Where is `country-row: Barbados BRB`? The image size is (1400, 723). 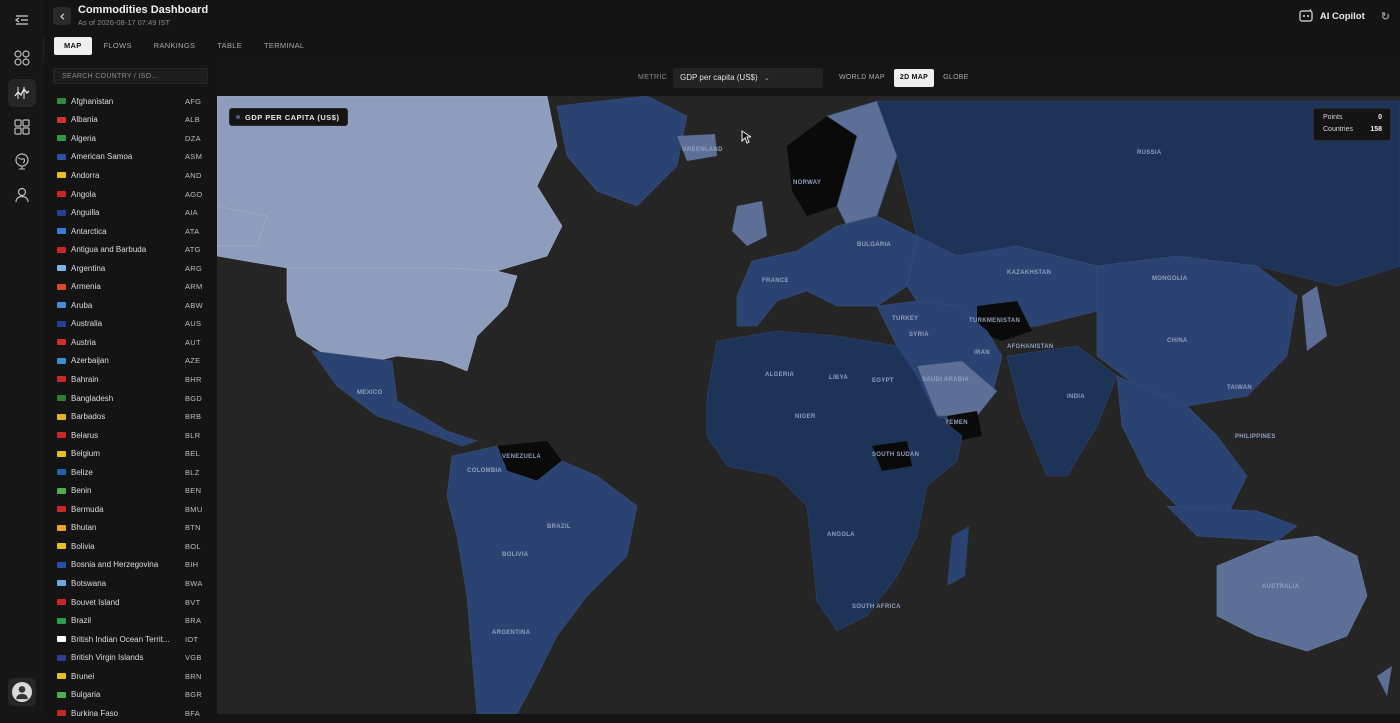
country-row: Barbados BRB is located at coordinates (130, 416).